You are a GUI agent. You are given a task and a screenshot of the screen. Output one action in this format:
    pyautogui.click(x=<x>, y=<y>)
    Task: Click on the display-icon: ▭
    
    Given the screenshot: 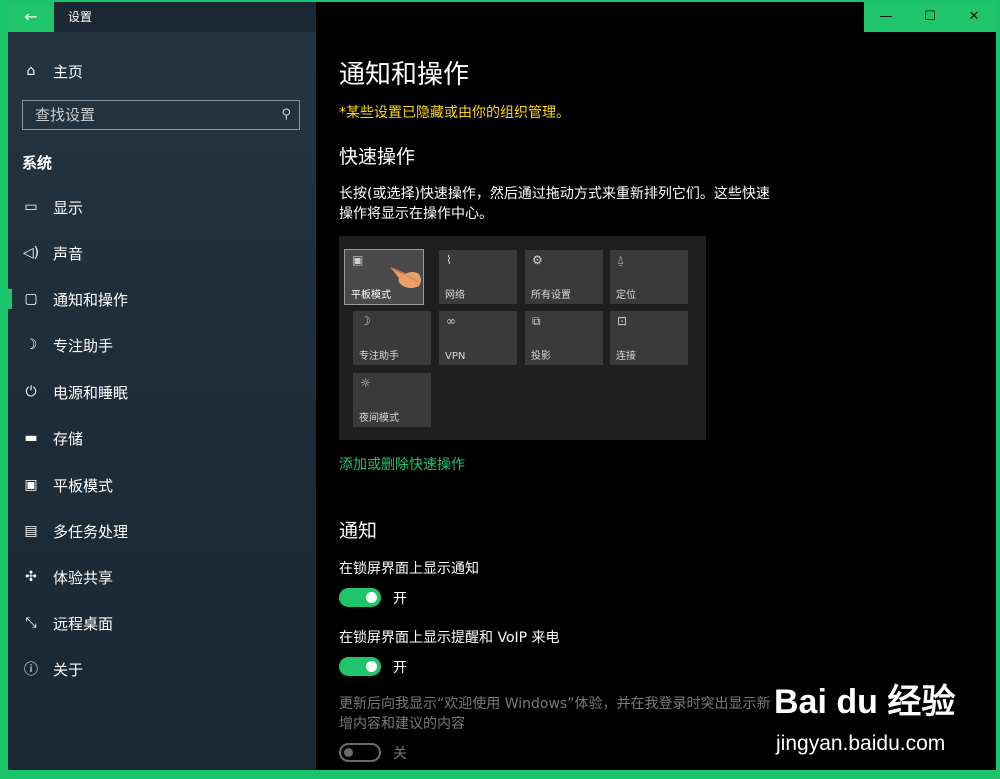 What is the action you would take?
    pyautogui.click(x=31, y=207)
    